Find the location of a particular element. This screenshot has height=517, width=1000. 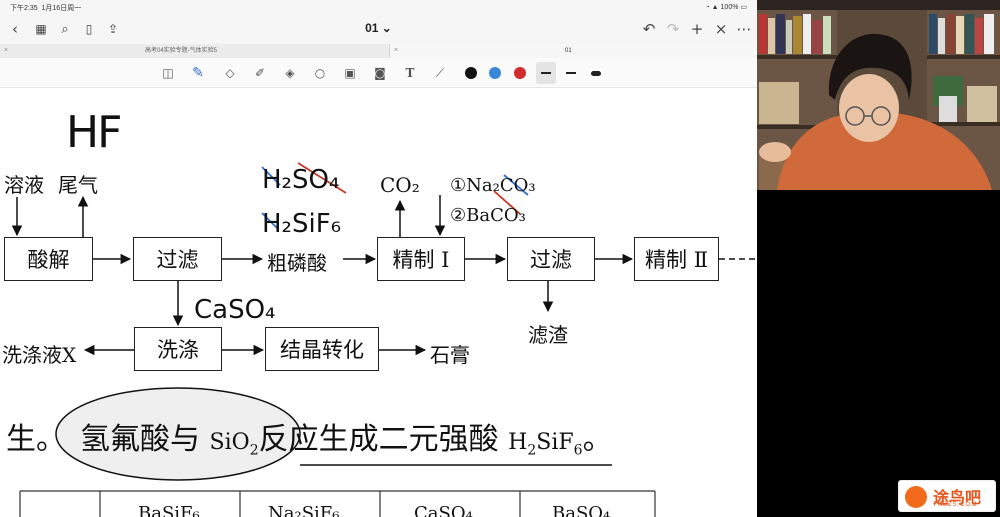

box-refine-1: 精制 I is located at coordinates (421, 259).